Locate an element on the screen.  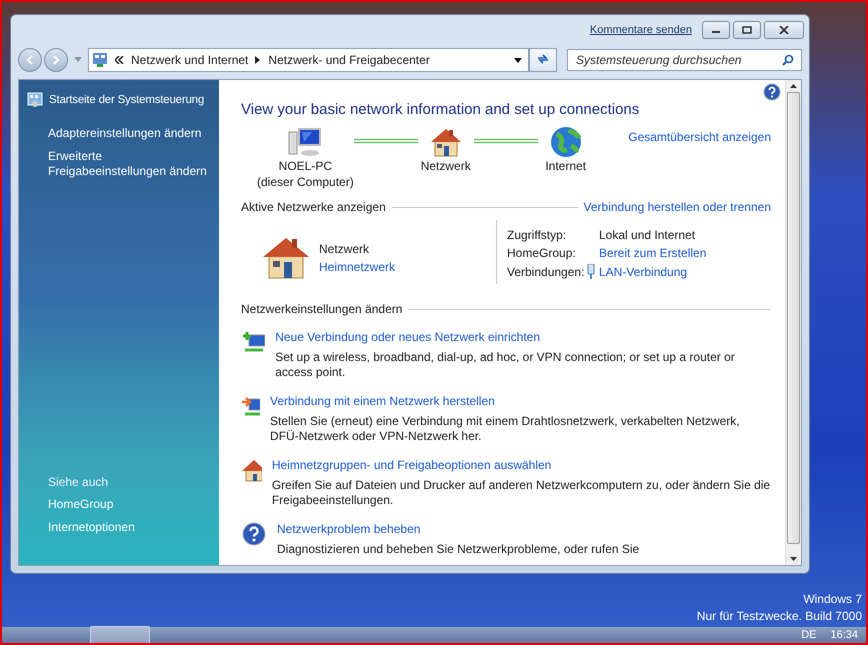
new-connection-icon is located at coordinates (253, 342).